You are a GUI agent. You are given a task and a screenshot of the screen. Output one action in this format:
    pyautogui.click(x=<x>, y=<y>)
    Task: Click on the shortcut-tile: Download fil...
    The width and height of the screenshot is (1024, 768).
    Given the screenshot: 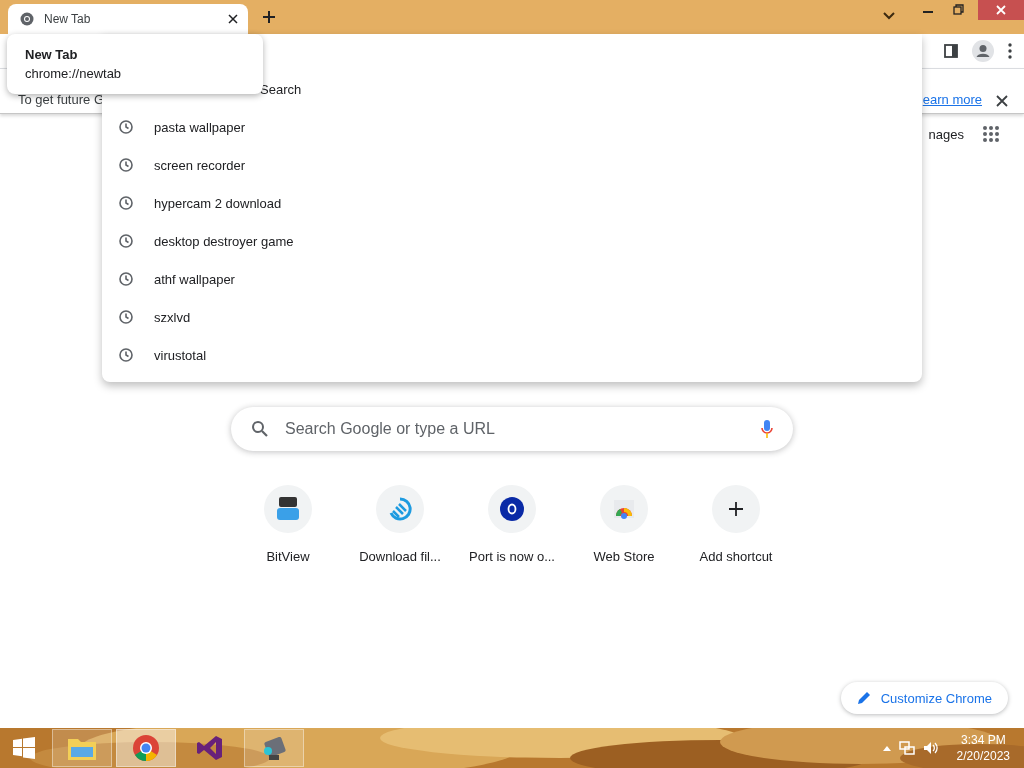 What is the action you would take?
    pyautogui.click(x=400, y=524)
    